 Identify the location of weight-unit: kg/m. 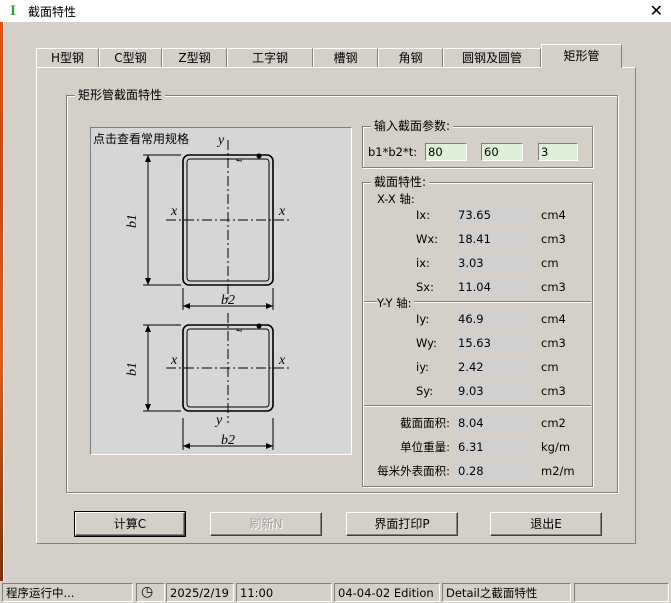
(556, 447).